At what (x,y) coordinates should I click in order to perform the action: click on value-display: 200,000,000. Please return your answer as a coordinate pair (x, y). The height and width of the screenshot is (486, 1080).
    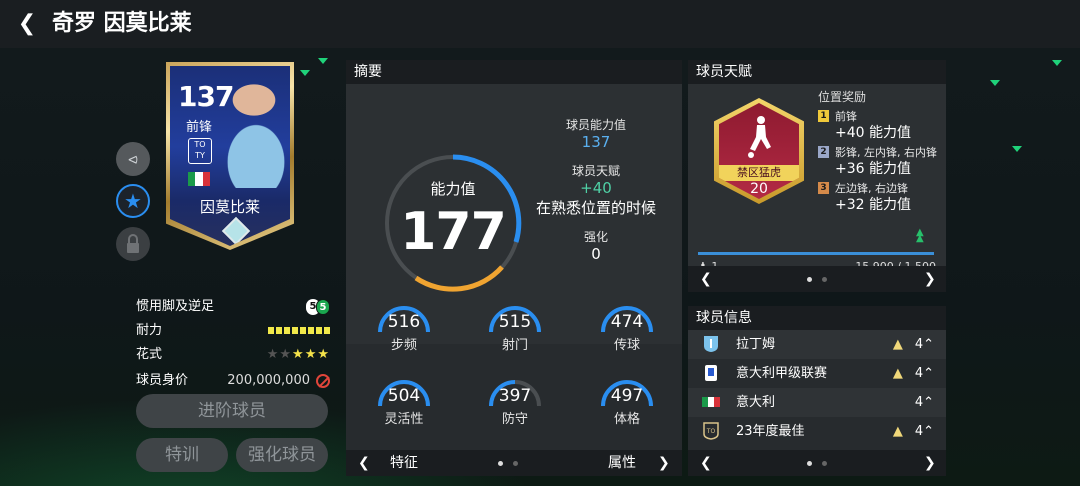
    Looking at the image, I should click on (278, 381).